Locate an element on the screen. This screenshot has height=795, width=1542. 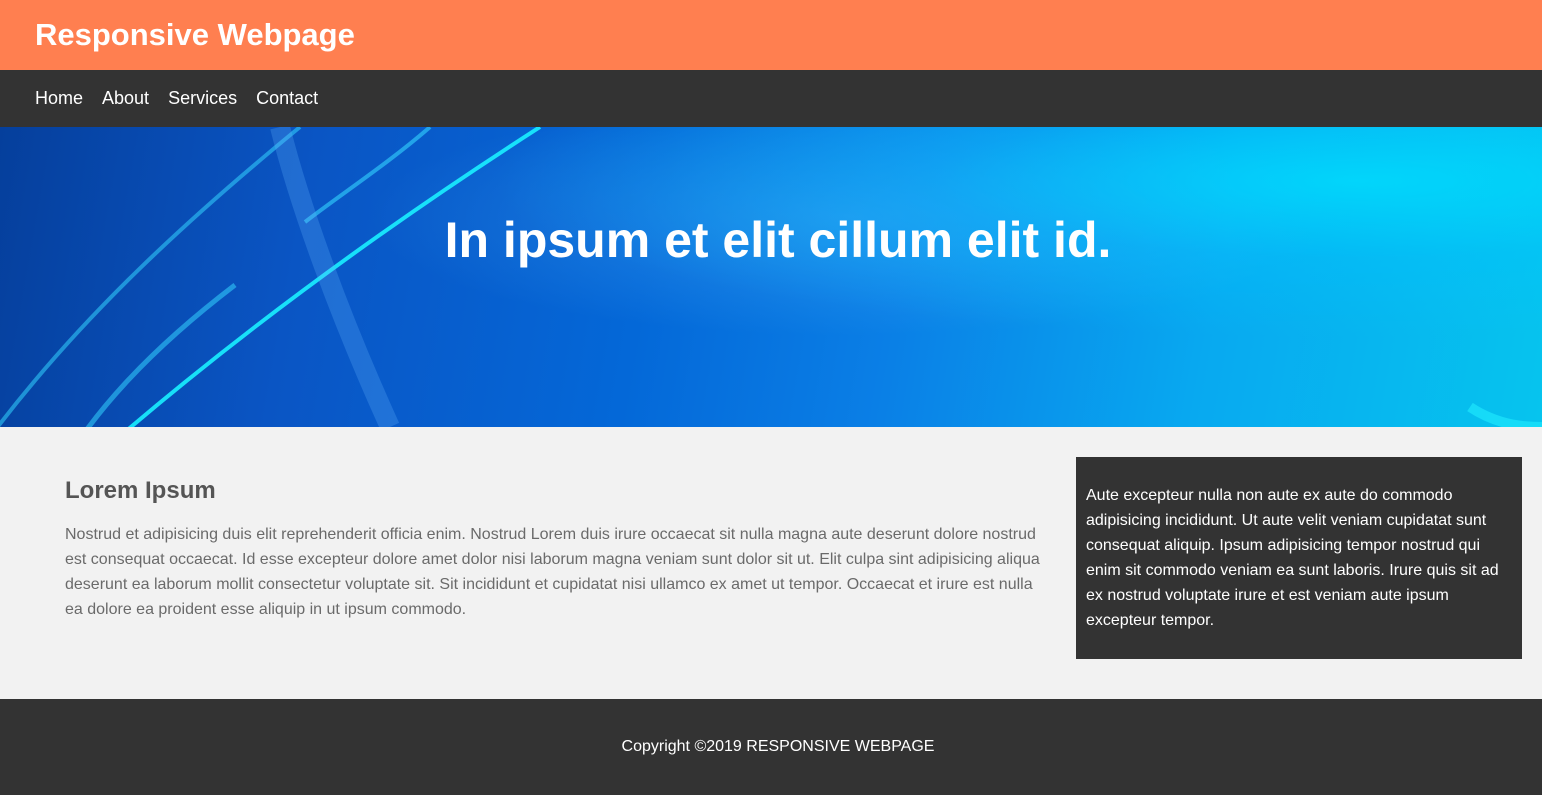
nav-link-home: Home is located at coordinates (59, 98).